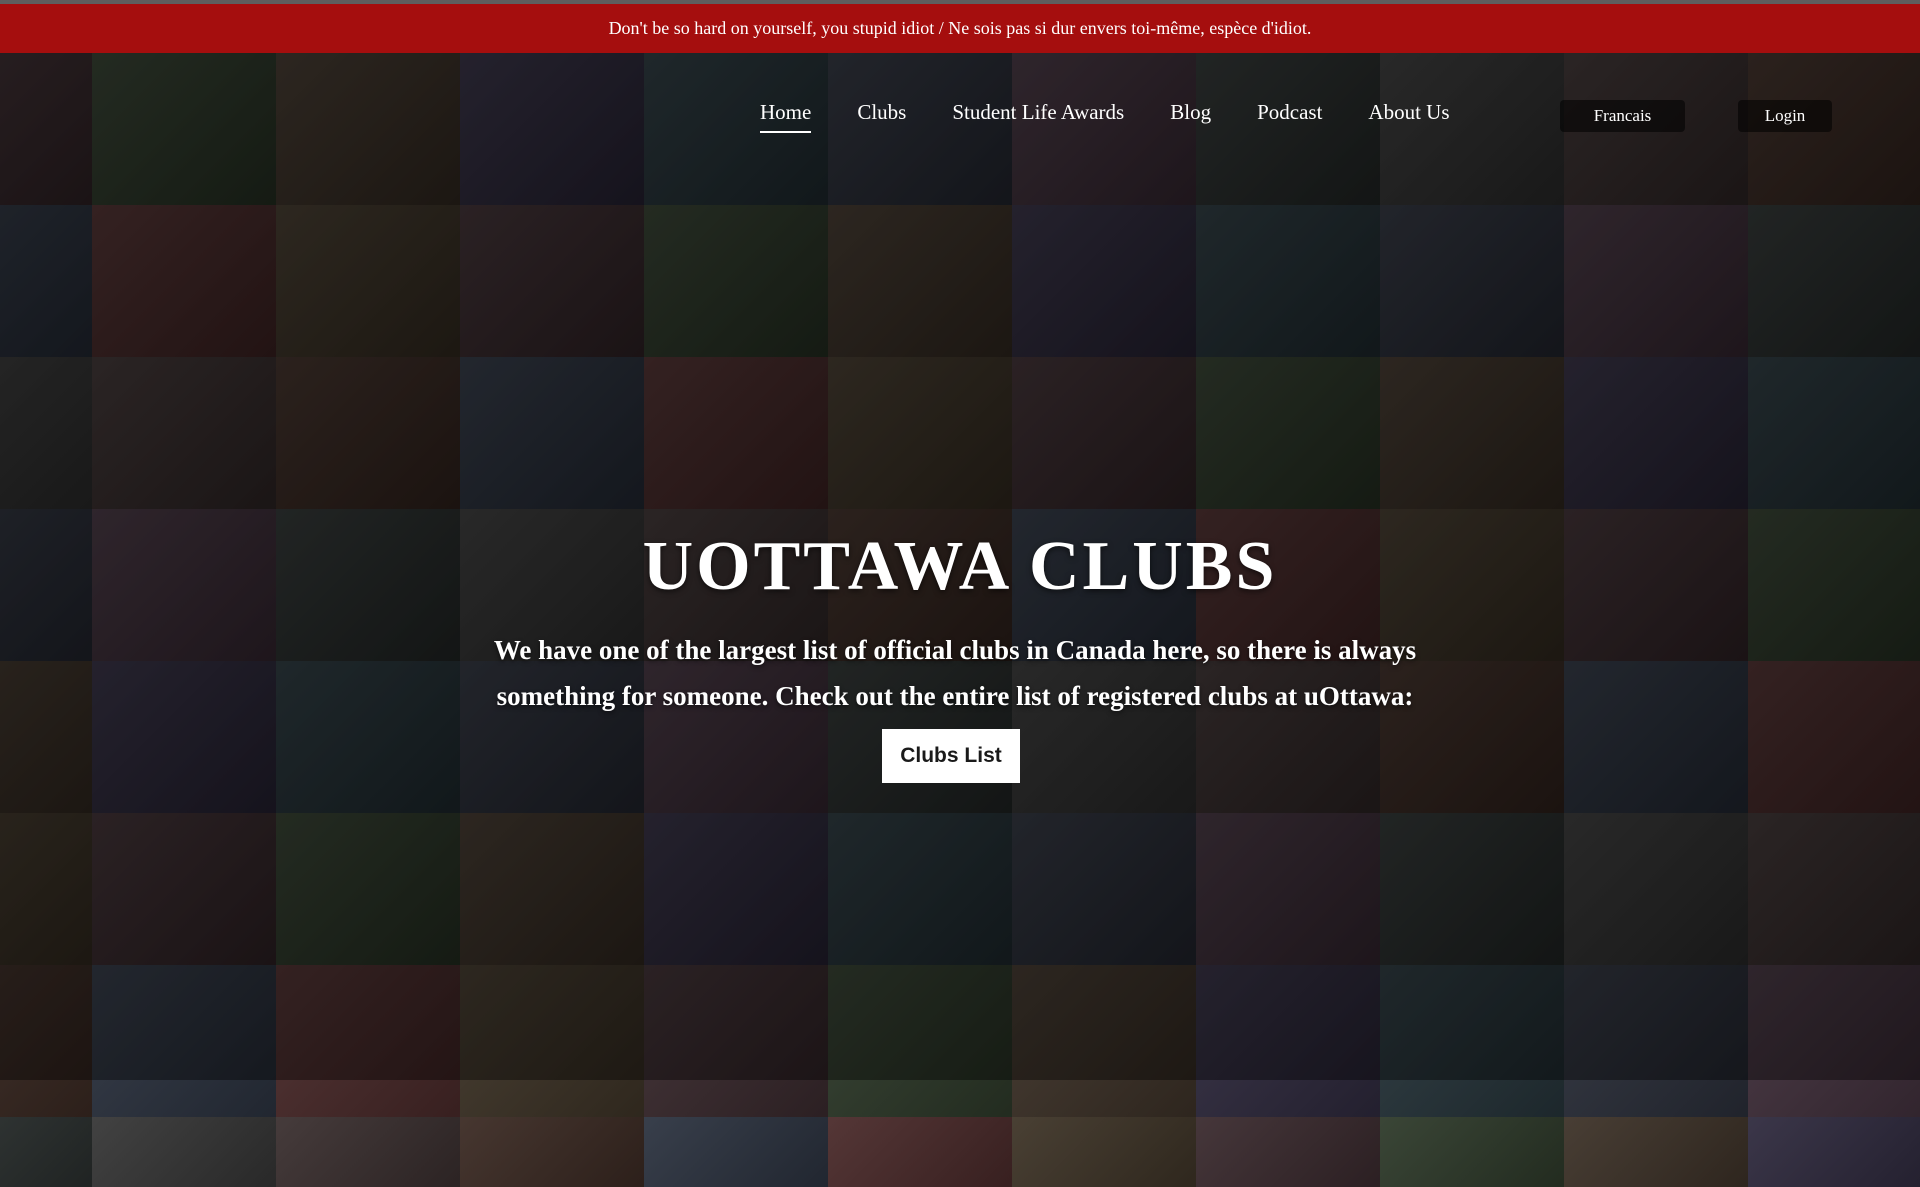 This screenshot has width=1920, height=1187. What do you see at coordinates (1038, 112) in the screenshot?
I see `nav-student-life-awards: Student Life Awards` at bounding box center [1038, 112].